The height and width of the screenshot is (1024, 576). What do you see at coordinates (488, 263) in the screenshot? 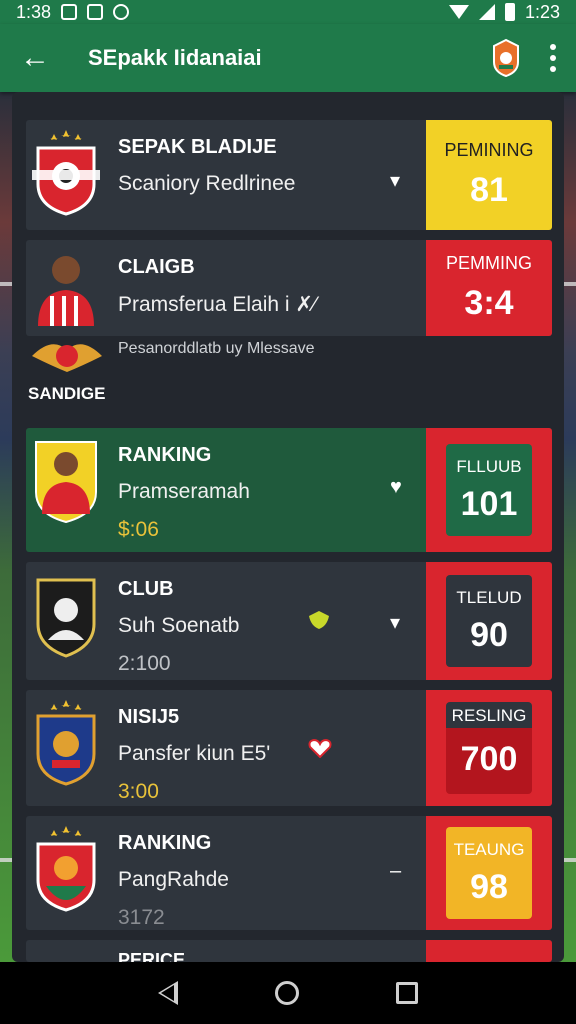
I see `score-label: PEMMING` at bounding box center [488, 263].